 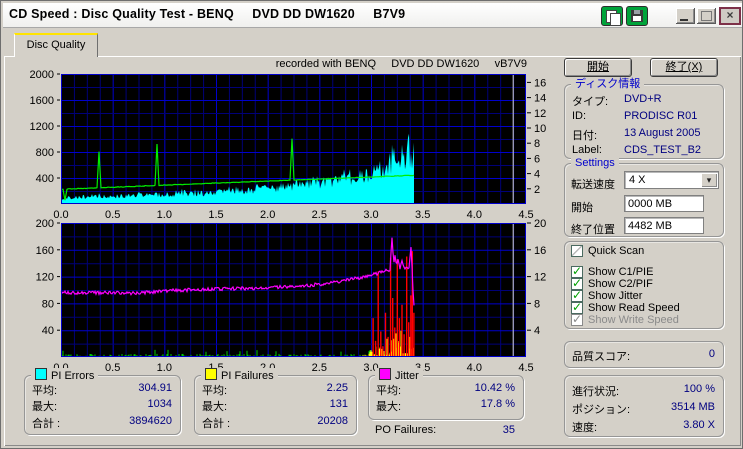 What do you see at coordinates (45, 407) in the screenshot?
I see `max-label: 最大:` at bounding box center [45, 407].